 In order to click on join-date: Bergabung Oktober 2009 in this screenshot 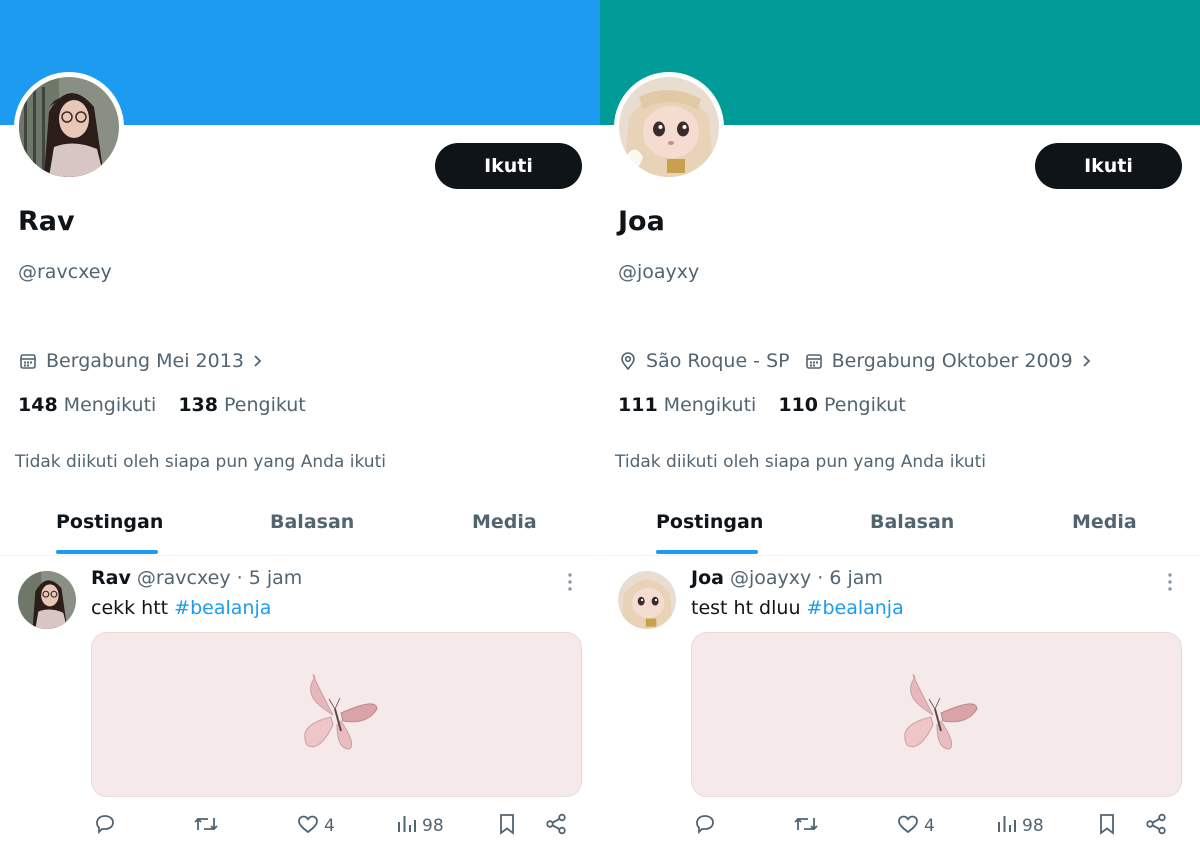, I will do `click(950, 361)`.